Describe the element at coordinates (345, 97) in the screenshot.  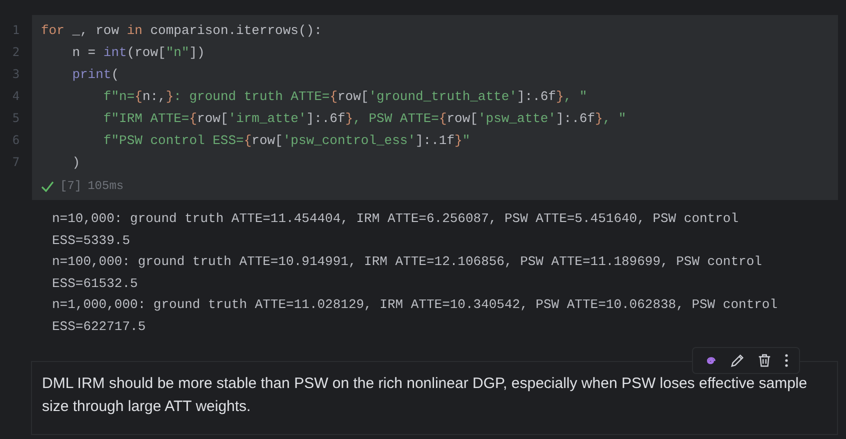
I see `code-line: f"n={n:,}: ground truth ATTE={row['ground_truth_atte']:.6f}, "` at that location.